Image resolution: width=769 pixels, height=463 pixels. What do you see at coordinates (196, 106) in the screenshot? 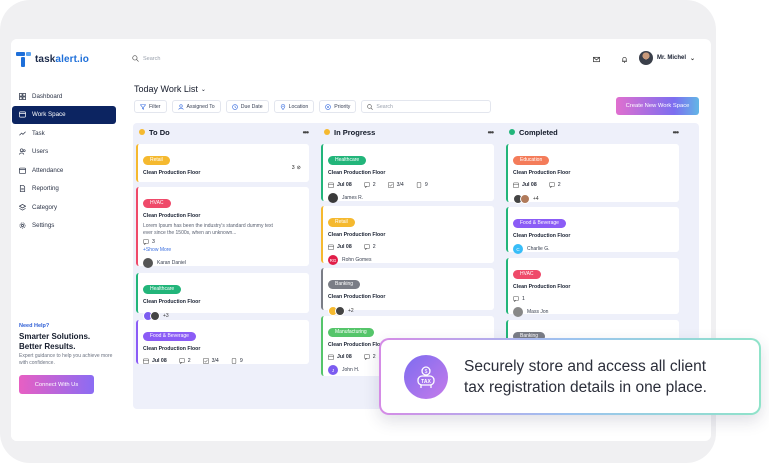
I see `assigned-to-filter: Assigned To` at bounding box center [196, 106].